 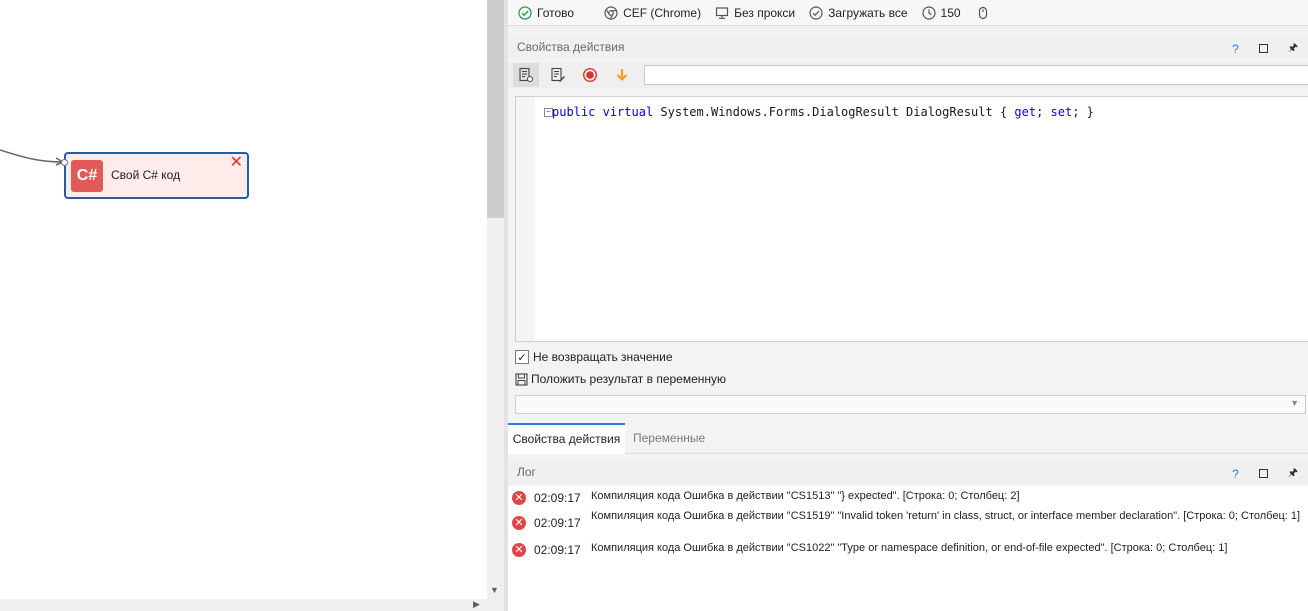 I want to click on status-browser-text: CEF (Chrome), so click(x=662, y=12).